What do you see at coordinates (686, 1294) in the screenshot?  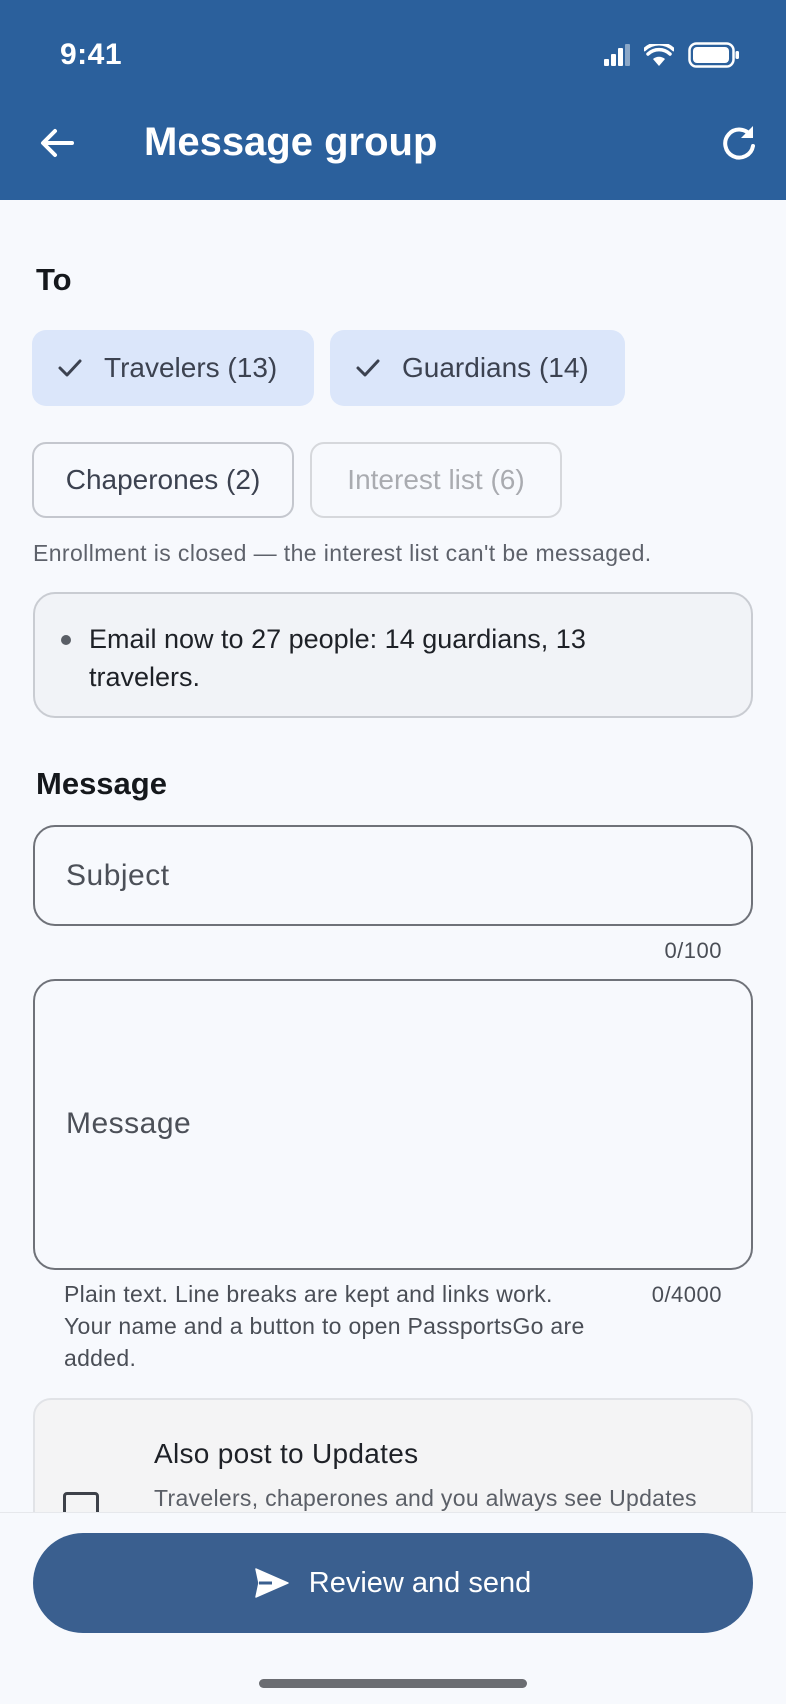 I see `message-counter: 0/4000` at bounding box center [686, 1294].